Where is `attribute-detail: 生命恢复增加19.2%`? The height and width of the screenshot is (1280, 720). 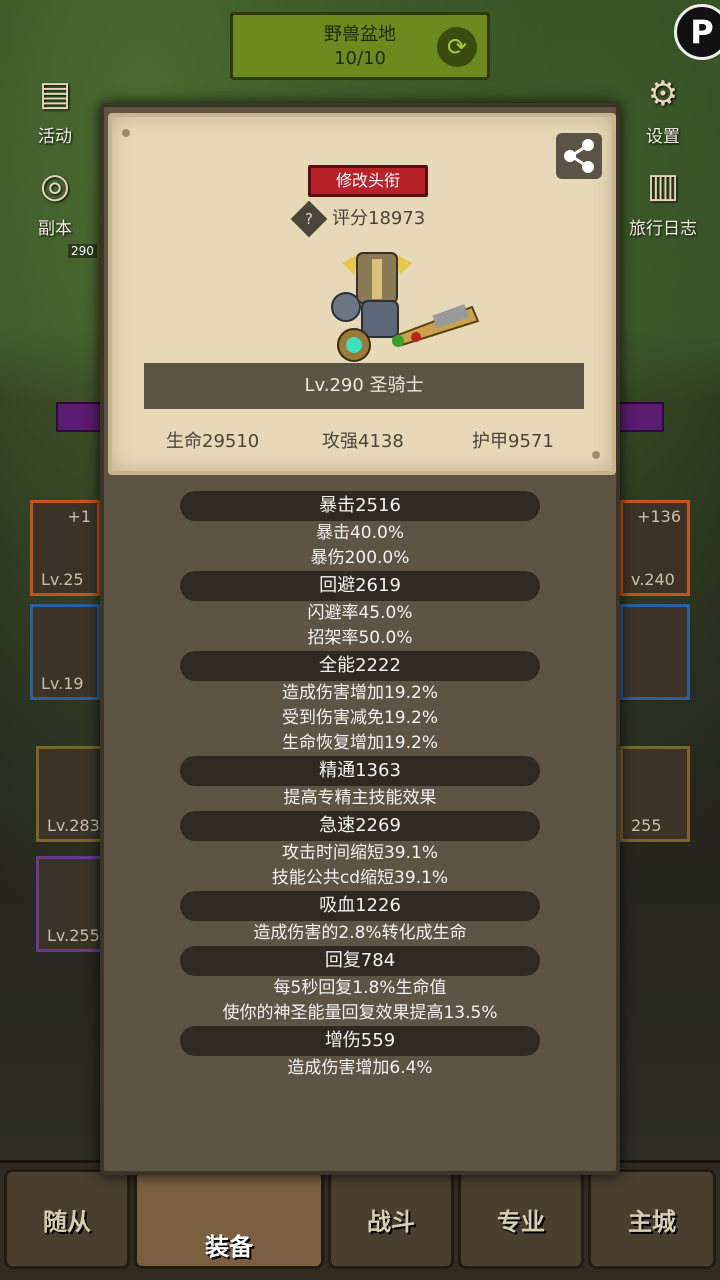
attribute-detail: 生命恢复增加19.2% is located at coordinates (359, 743).